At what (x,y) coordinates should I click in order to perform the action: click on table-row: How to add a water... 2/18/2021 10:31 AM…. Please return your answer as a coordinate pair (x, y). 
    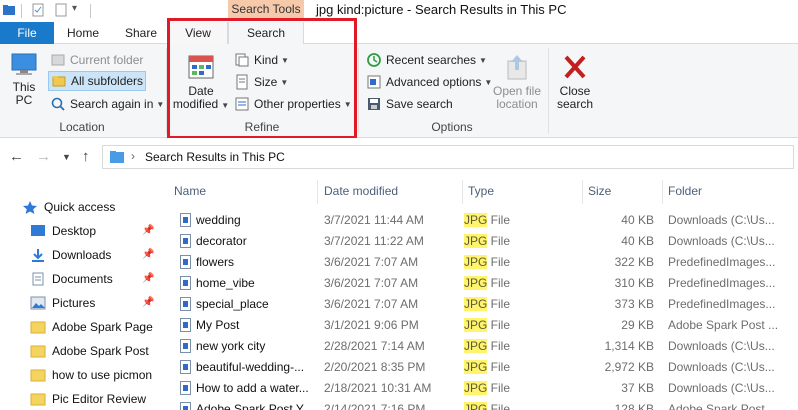
    Looking at the image, I should click on (479, 388).